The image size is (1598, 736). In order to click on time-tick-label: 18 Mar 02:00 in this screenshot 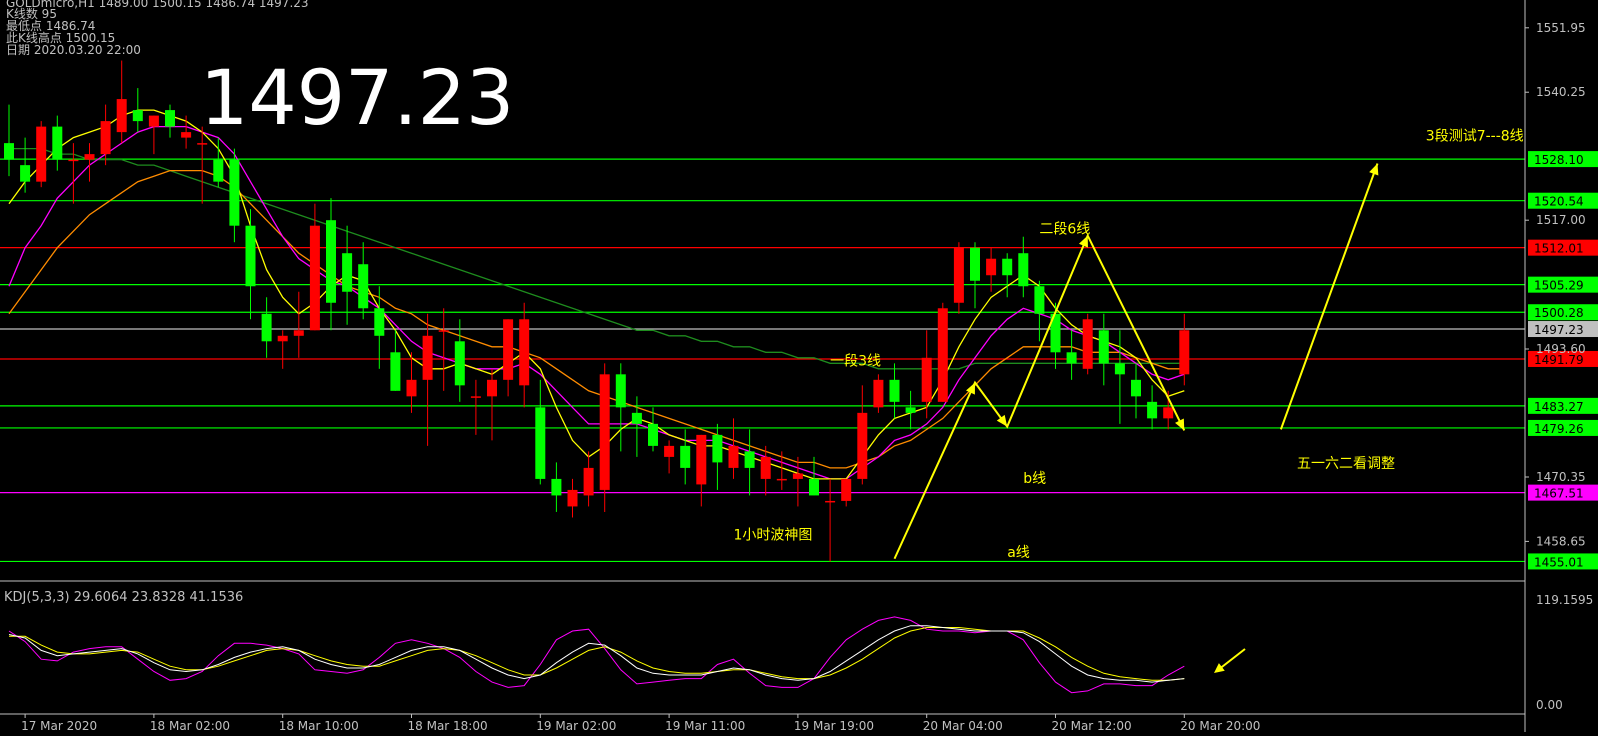, I will do `click(190, 725)`.